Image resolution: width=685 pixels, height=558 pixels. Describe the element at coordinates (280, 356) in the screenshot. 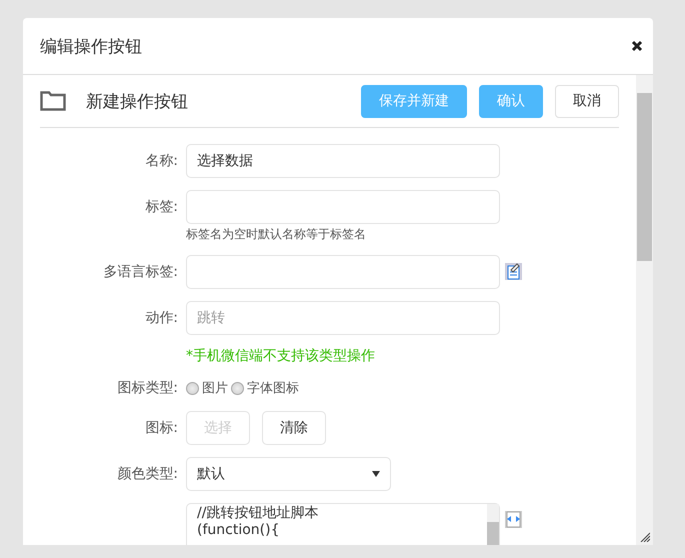

I see `warning-note: *手机微信端不支持该类型操作` at that location.